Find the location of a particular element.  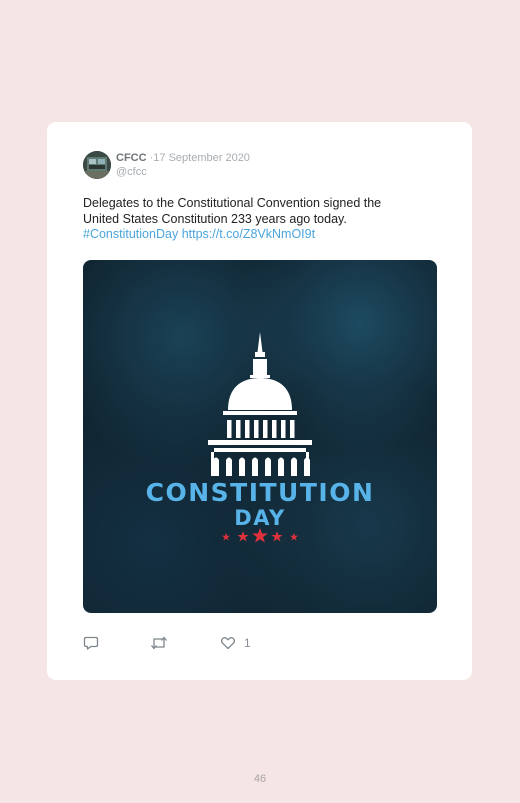

retweet-button is located at coordinates (159, 643).